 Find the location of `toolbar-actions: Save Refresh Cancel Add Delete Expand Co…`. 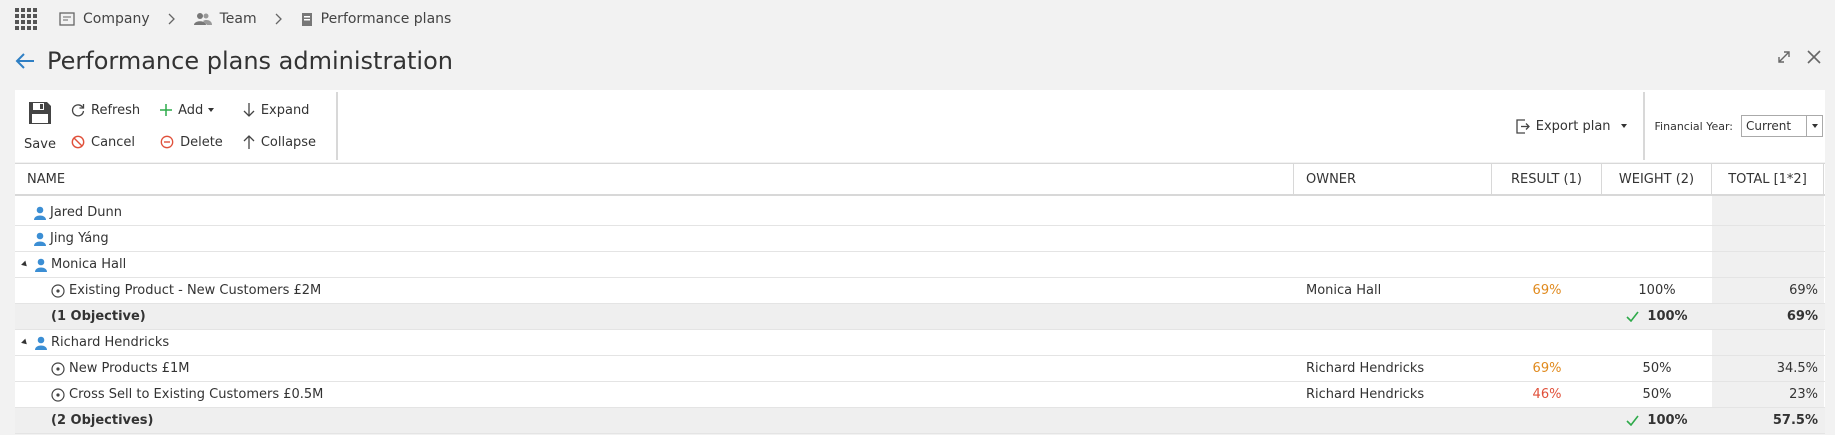

toolbar-actions: Save Refresh Cancel Add Delete Expand Co… is located at coordinates (177, 126).